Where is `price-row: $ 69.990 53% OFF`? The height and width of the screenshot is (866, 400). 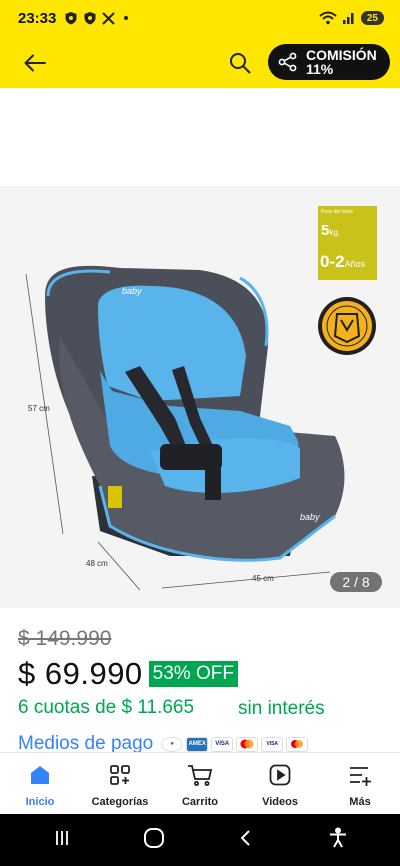 price-row: $ 69.990 53% OFF is located at coordinates (128, 674).